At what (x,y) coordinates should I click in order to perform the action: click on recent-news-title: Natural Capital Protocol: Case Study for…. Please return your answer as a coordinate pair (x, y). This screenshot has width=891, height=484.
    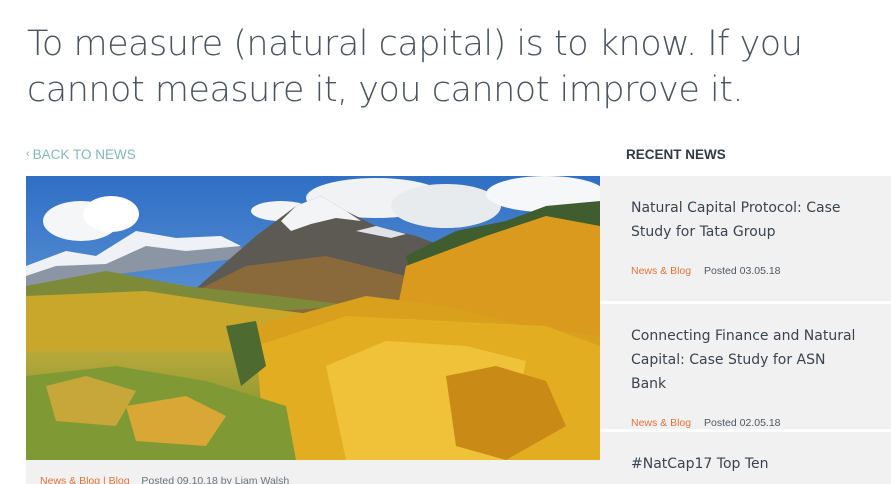
    Looking at the image, I should click on (748, 220).